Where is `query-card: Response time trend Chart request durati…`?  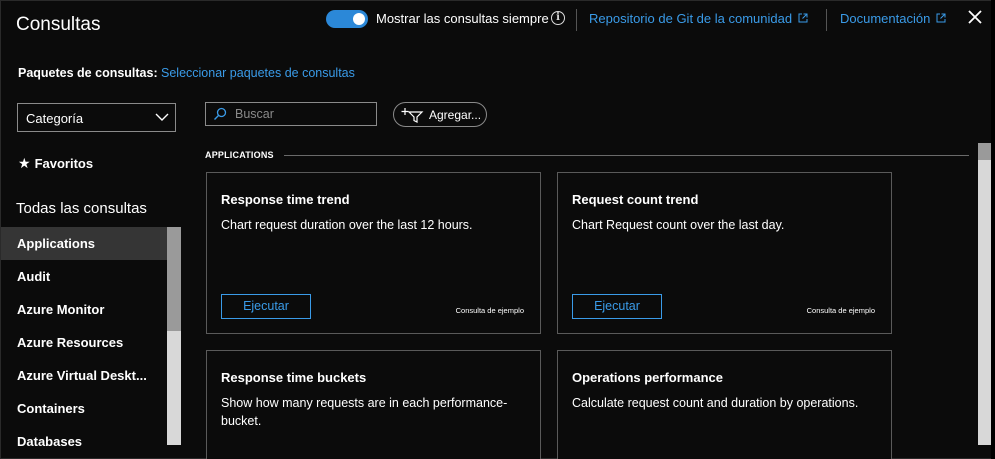
query-card: Response time trend Chart request durati… is located at coordinates (373, 253).